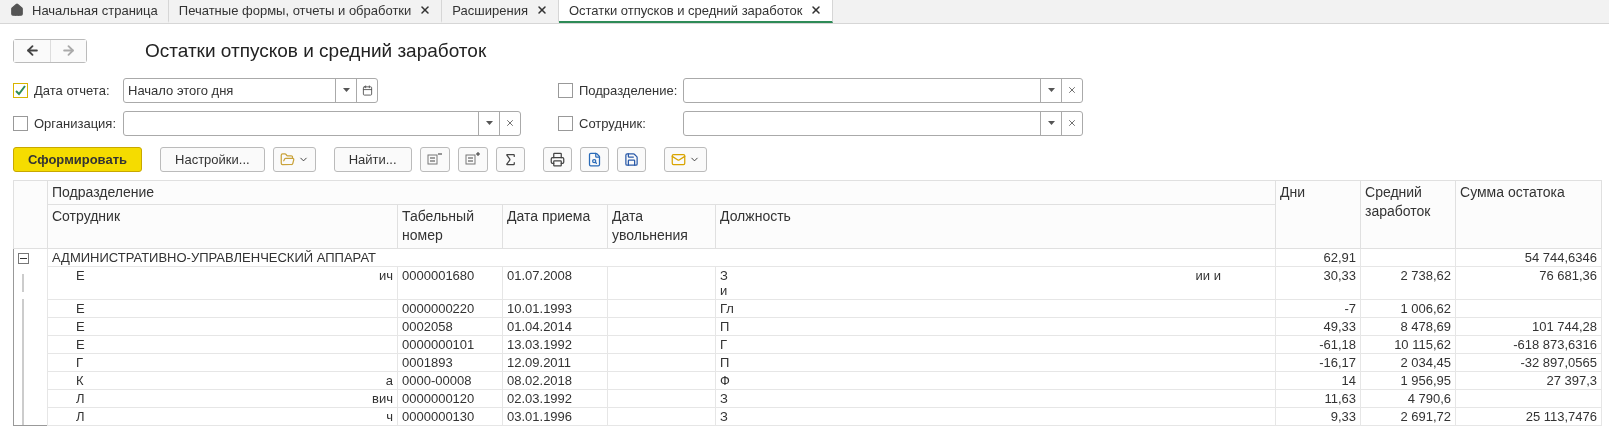 The height and width of the screenshot is (426, 1609). What do you see at coordinates (450, 326) in the screenshot?
I see `table-cell: 0002058` at bounding box center [450, 326].